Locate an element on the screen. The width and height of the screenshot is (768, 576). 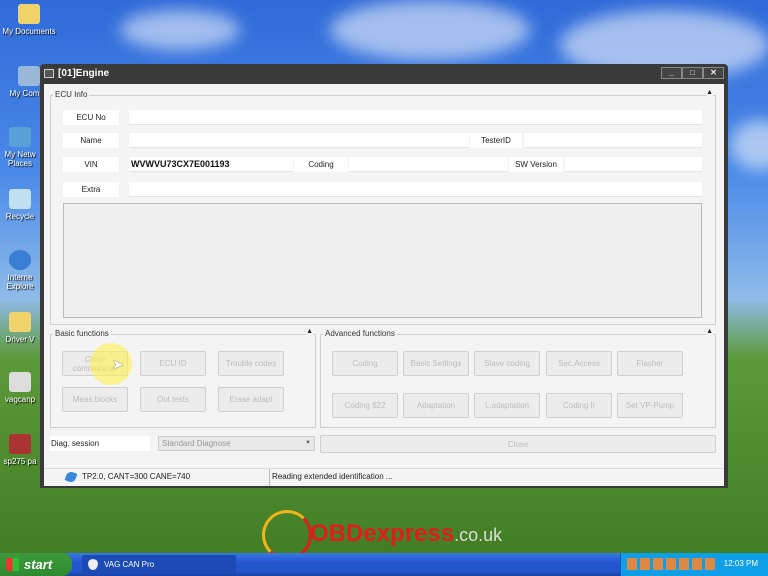
desktop-icon-network: My Netw Places is located at coordinates (20, 147).